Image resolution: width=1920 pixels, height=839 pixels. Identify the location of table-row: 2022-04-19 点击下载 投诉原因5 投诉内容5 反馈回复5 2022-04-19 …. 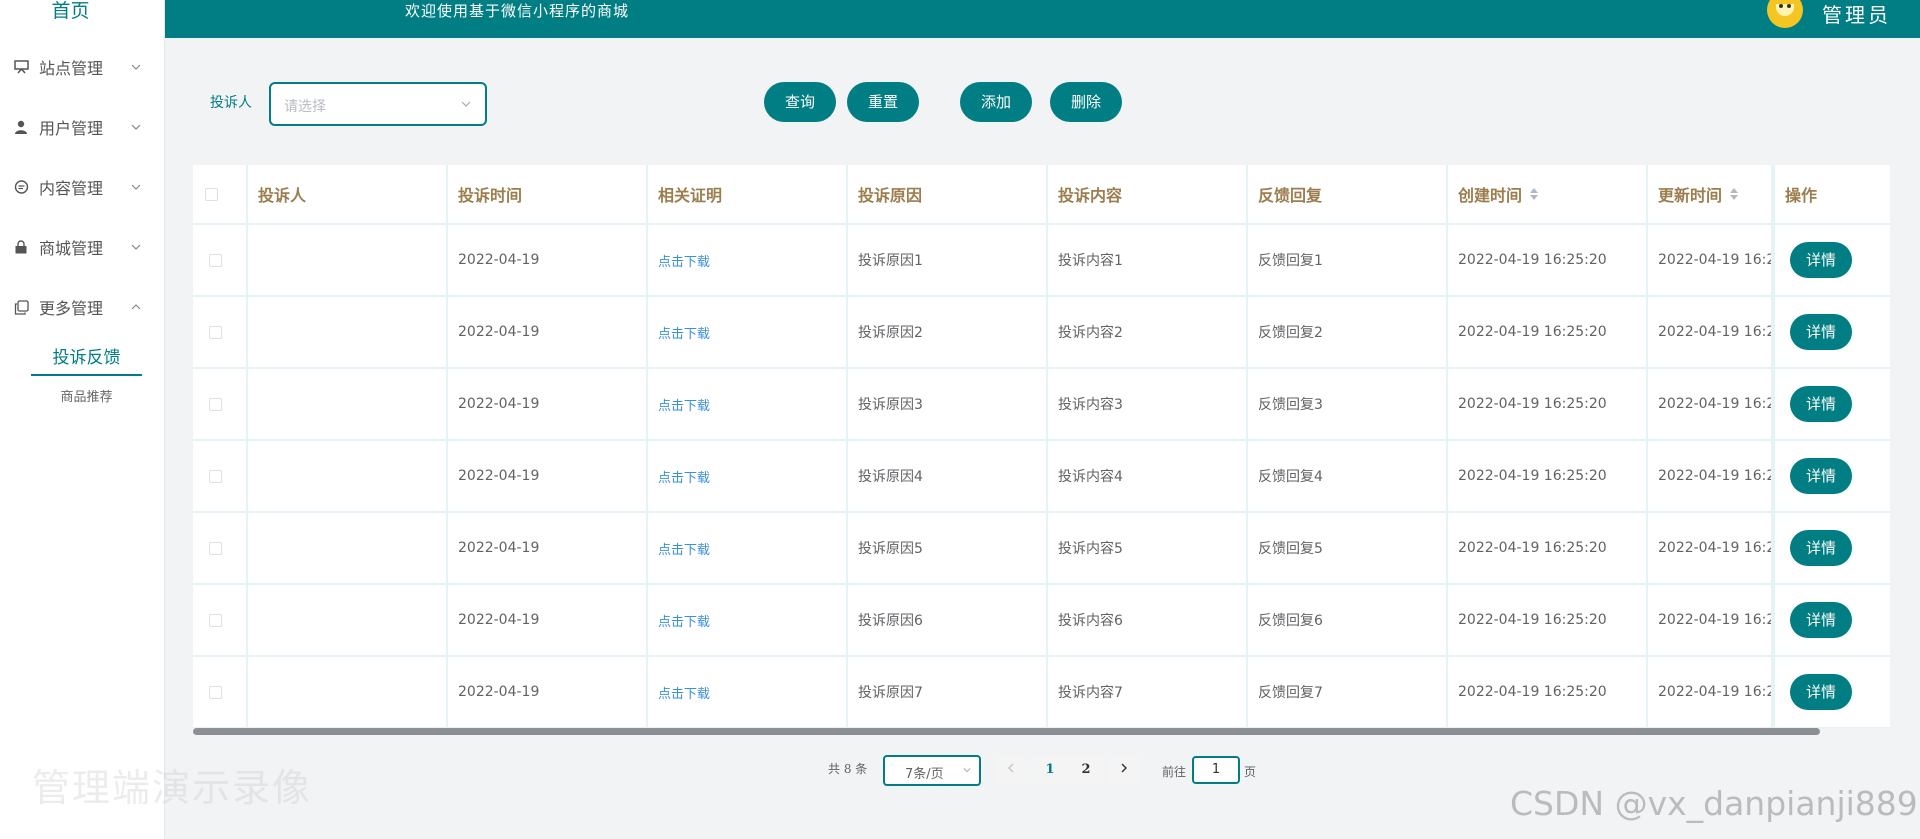
(1041, 549).